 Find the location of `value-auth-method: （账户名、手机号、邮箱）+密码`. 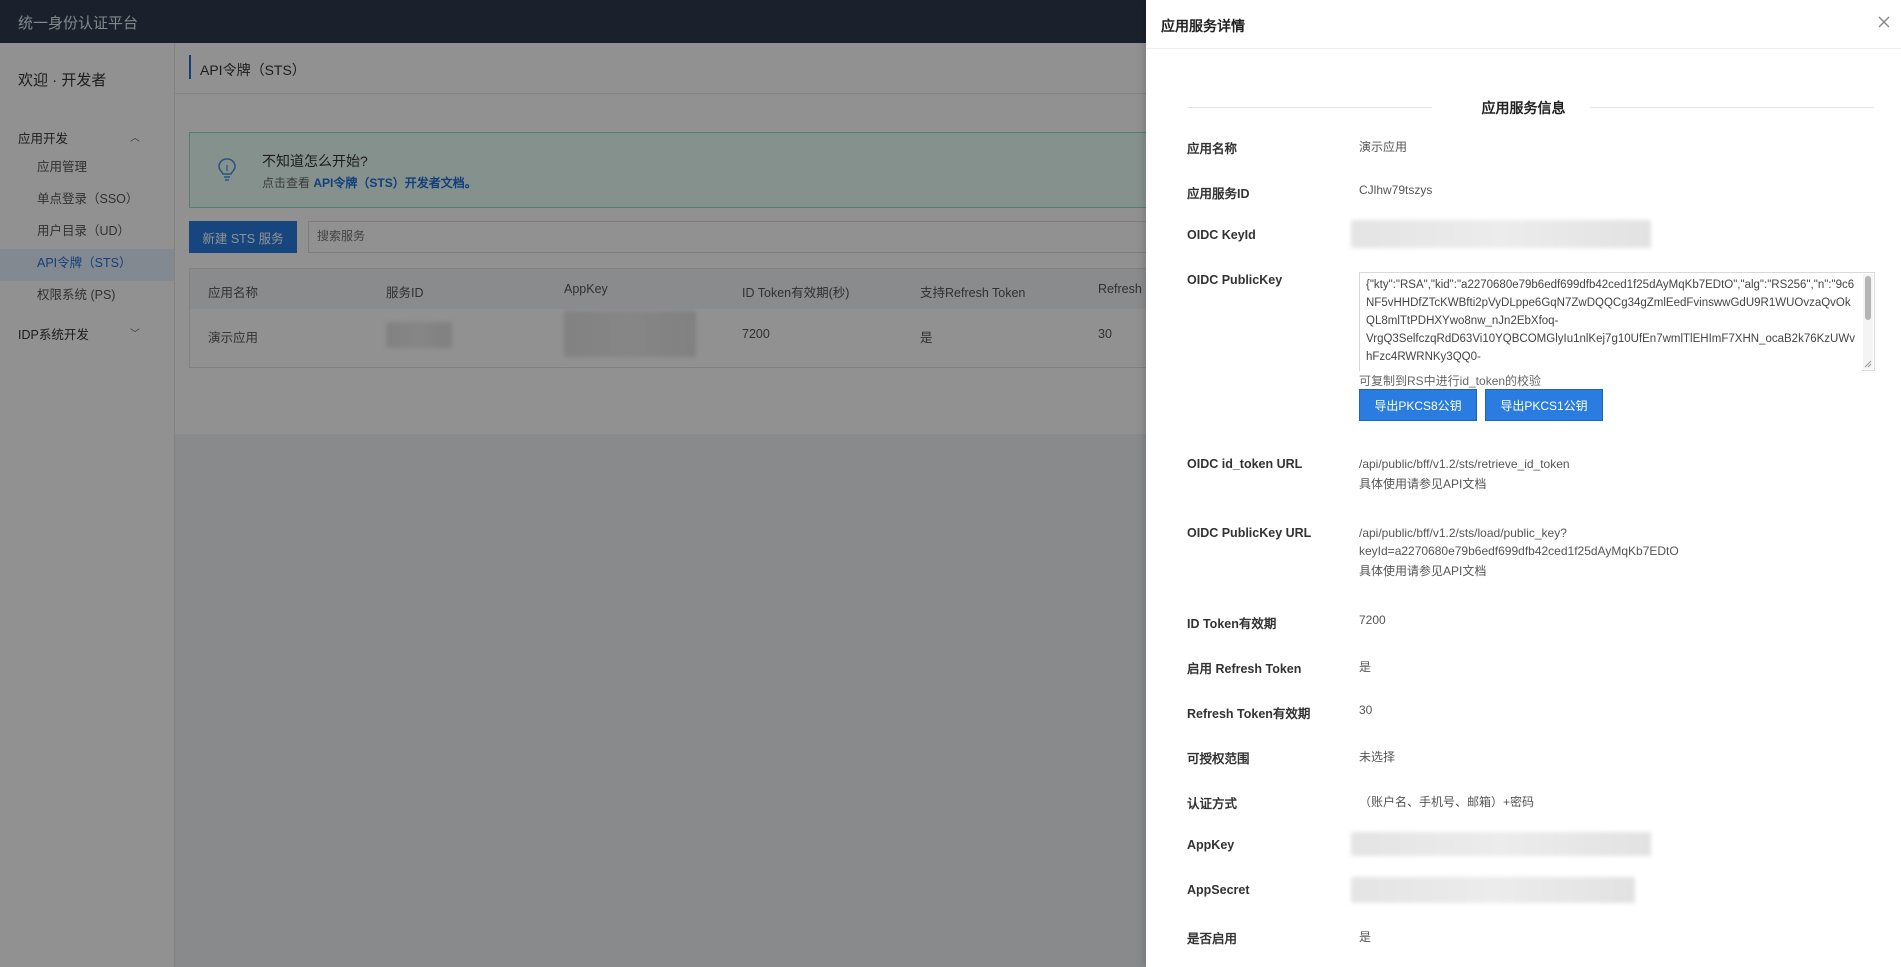

value-auth-method: （账户名、手机号、邮箱）+密码 is located at coordinates (1447, 802).